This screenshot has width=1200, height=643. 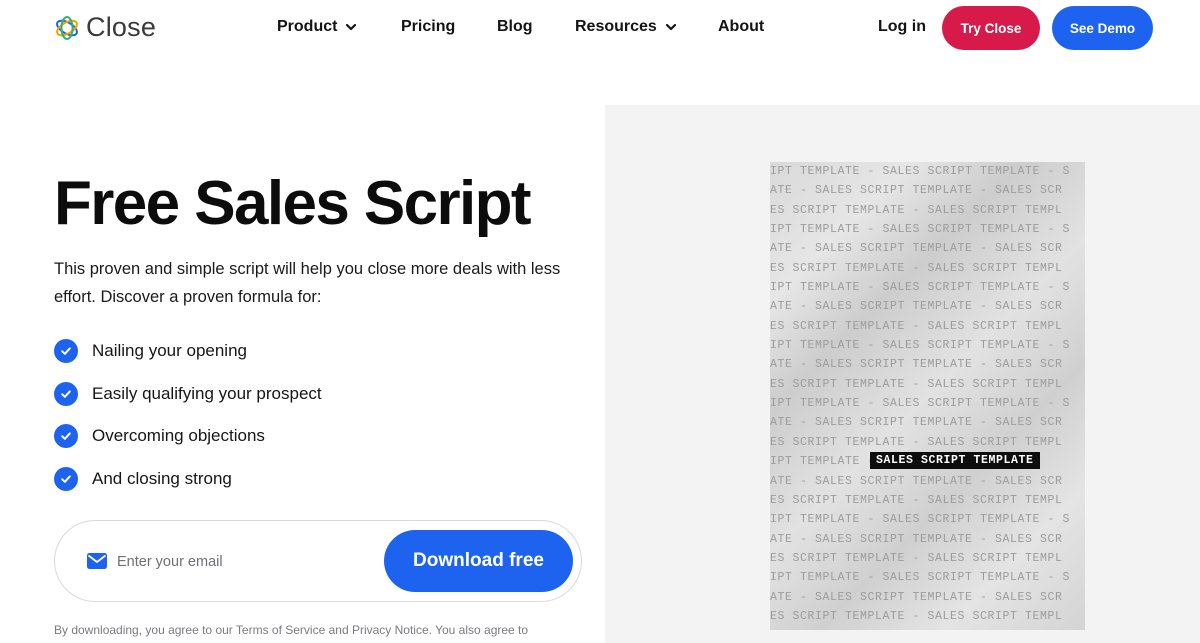 I want to click on login-link: Log in, so click(x=902, y=27).